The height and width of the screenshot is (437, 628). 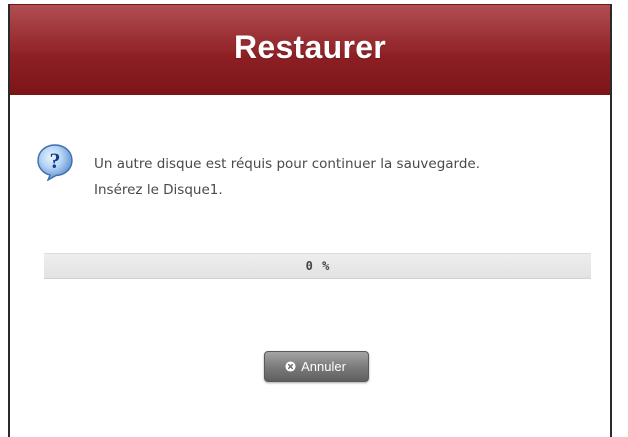 What do you see at coordinates (158, 190) in the screenshot?
I see `message-line-2: Insérez le Disque1.` at bounding box center [158, 190].